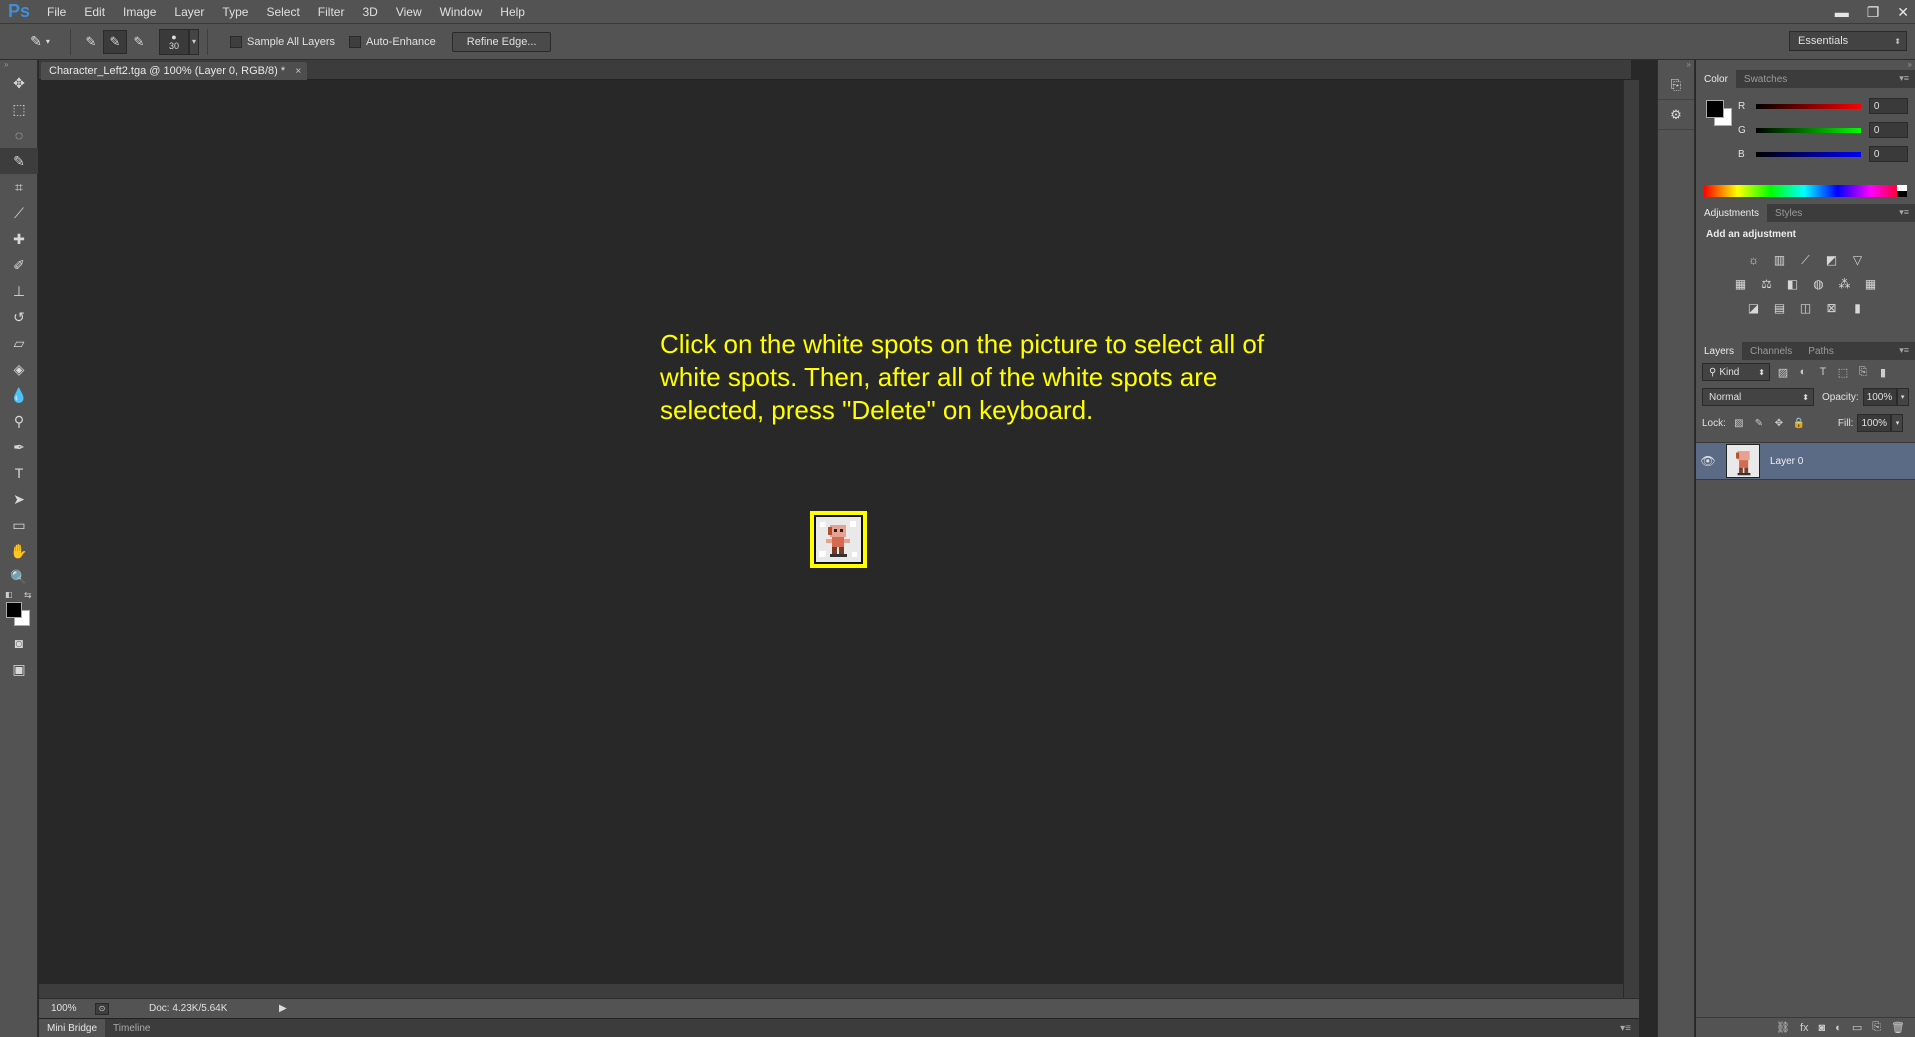  I want to click on quick-mask-icon: ◙, so click(19, 643).